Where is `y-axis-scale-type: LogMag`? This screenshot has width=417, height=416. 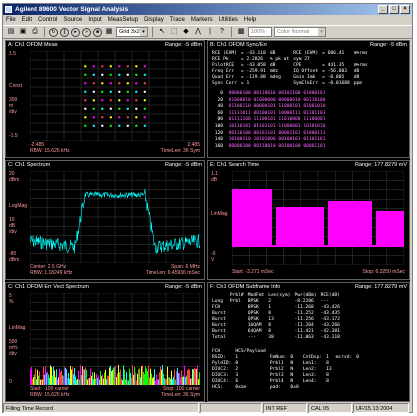 y-axis-scale-type: LogMag is located at coordinates (18, 206).